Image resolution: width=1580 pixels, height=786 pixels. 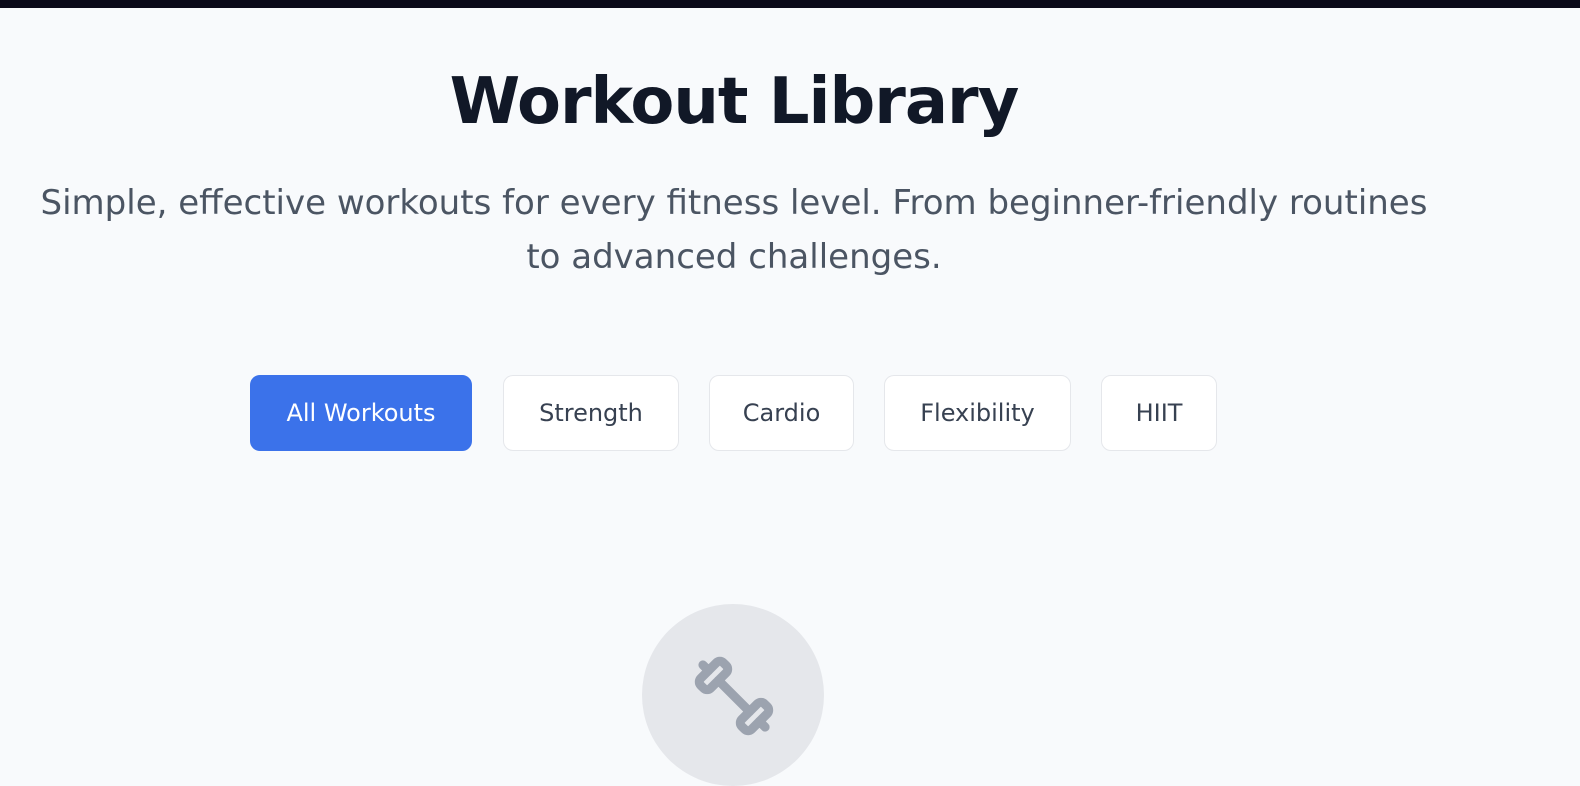 What do you see at coordinates (790, 4) in the screenshot?
I see `top-bar` at bounding box center [790, 4].